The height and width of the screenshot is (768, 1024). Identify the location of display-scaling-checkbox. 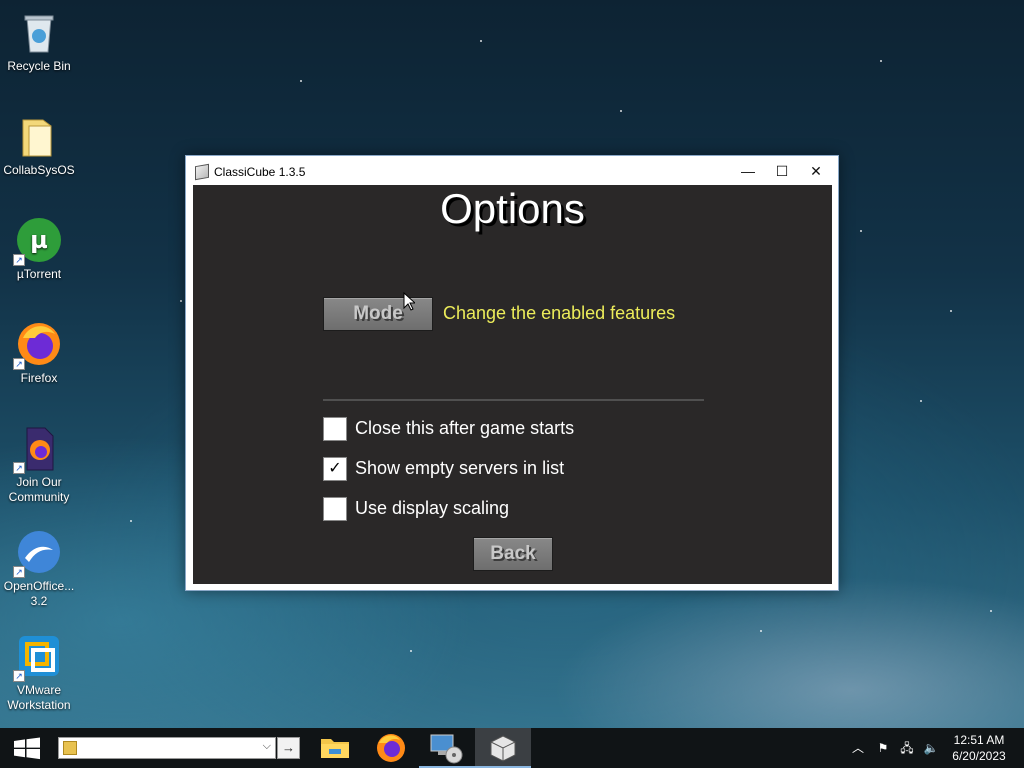
(335, 509).